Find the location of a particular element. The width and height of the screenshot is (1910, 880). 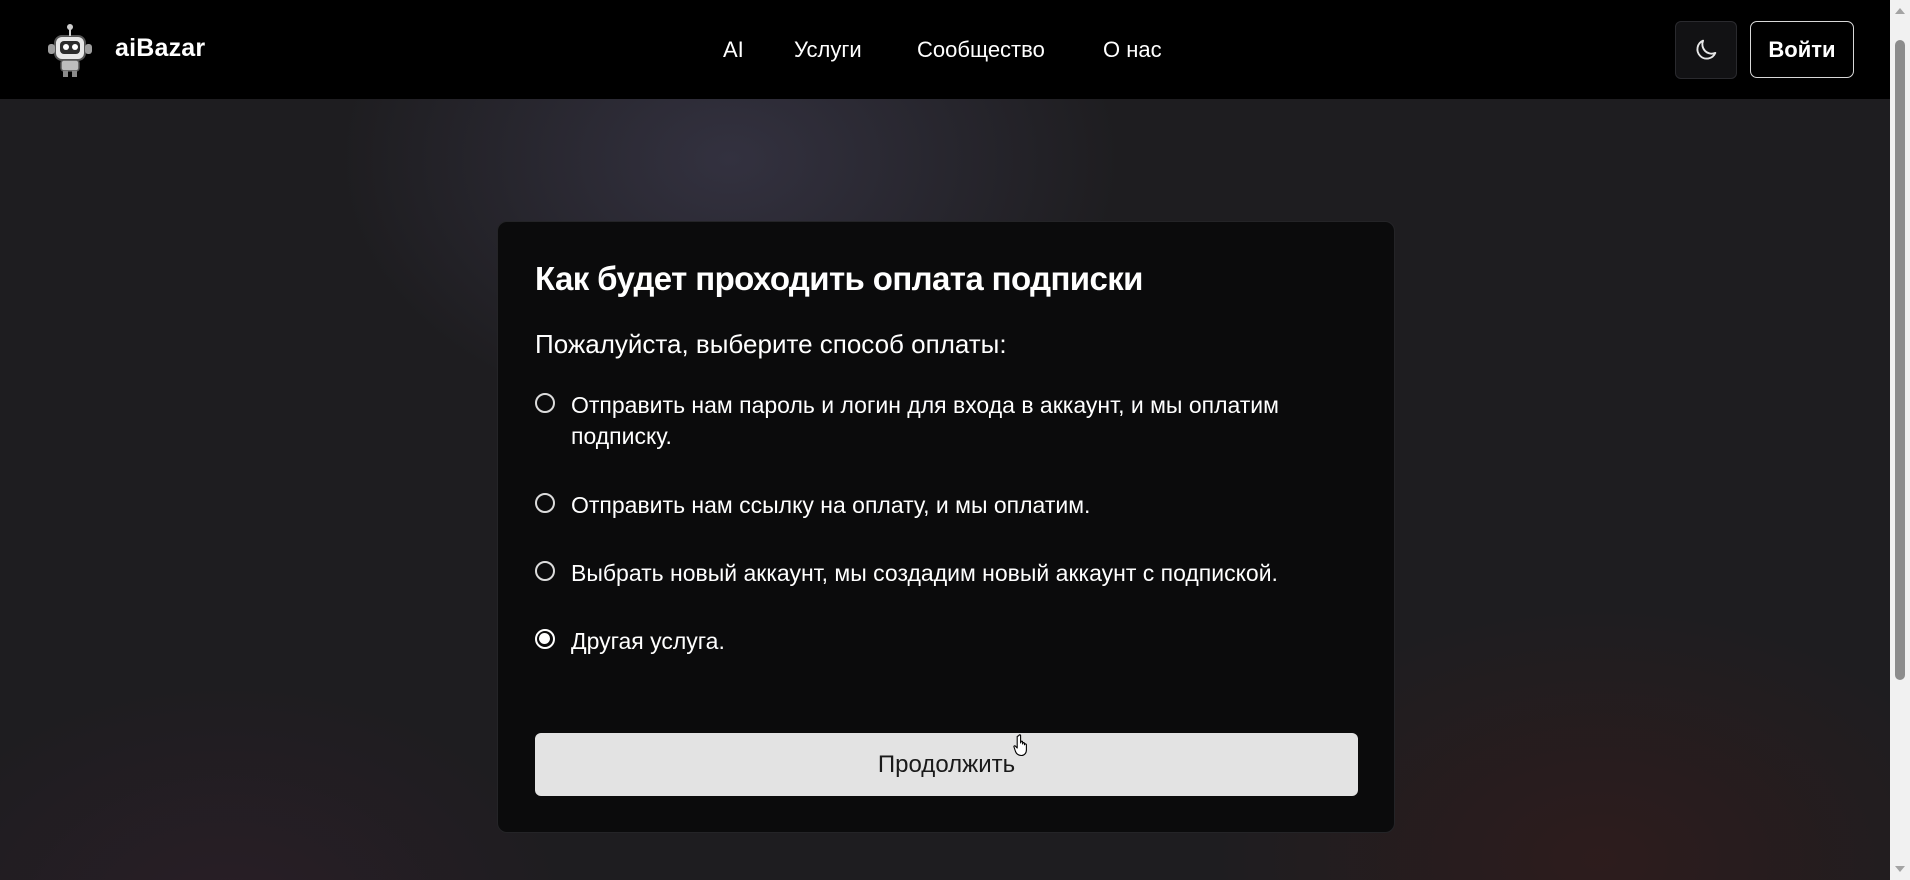

card-title: Как будет проходить оплата подписки is located at coordinates (839, 278).